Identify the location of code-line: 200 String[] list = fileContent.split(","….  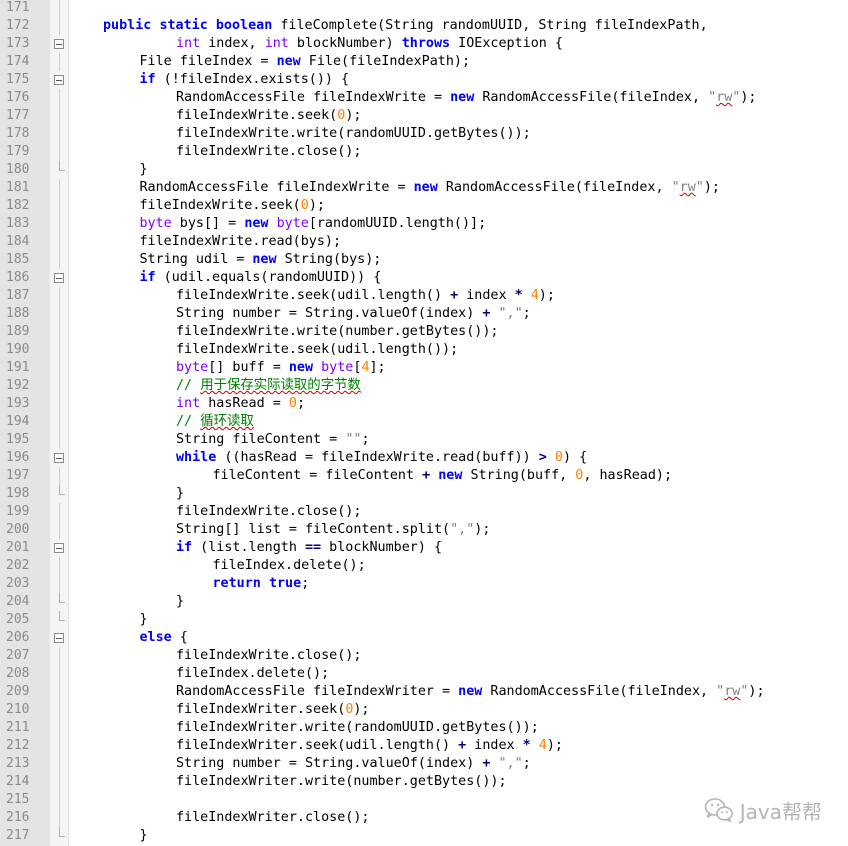
(424, 530).